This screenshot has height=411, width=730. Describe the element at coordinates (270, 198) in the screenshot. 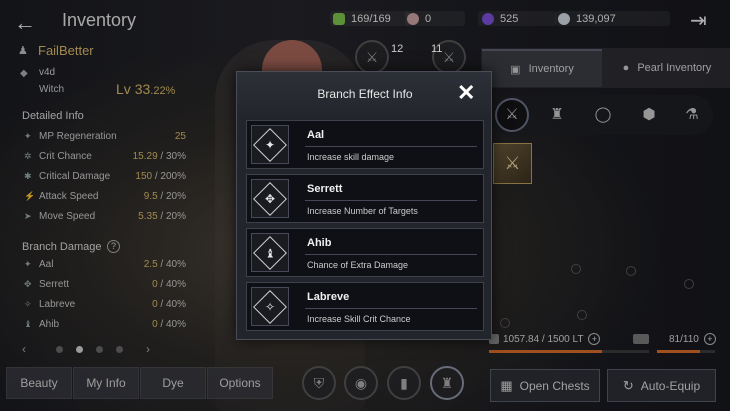

I see `serrett-effect-icon: ✥` at that location.